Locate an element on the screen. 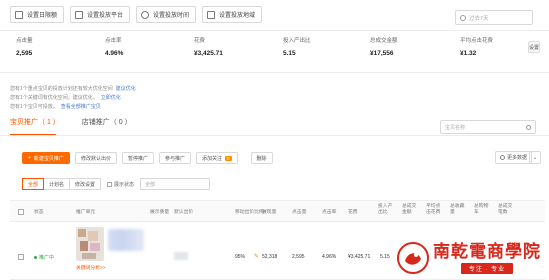 This screenshot has height=280, width=549. col-header-total-sales: 总成交金额 is located at coordinates (411, 210).